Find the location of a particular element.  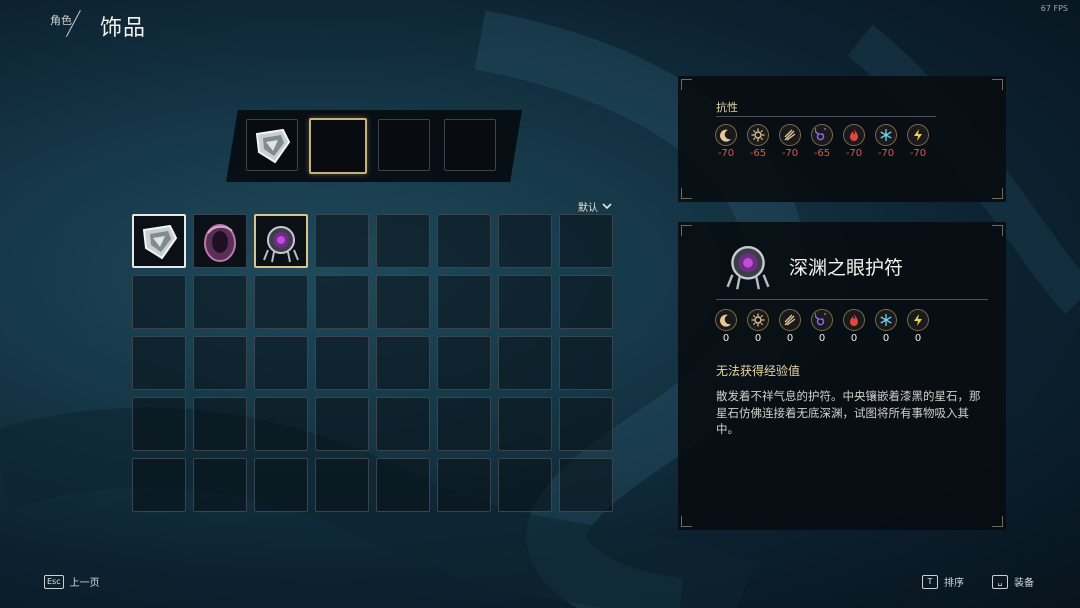

resistance-value: -65 is located at coordinates (758, 153).